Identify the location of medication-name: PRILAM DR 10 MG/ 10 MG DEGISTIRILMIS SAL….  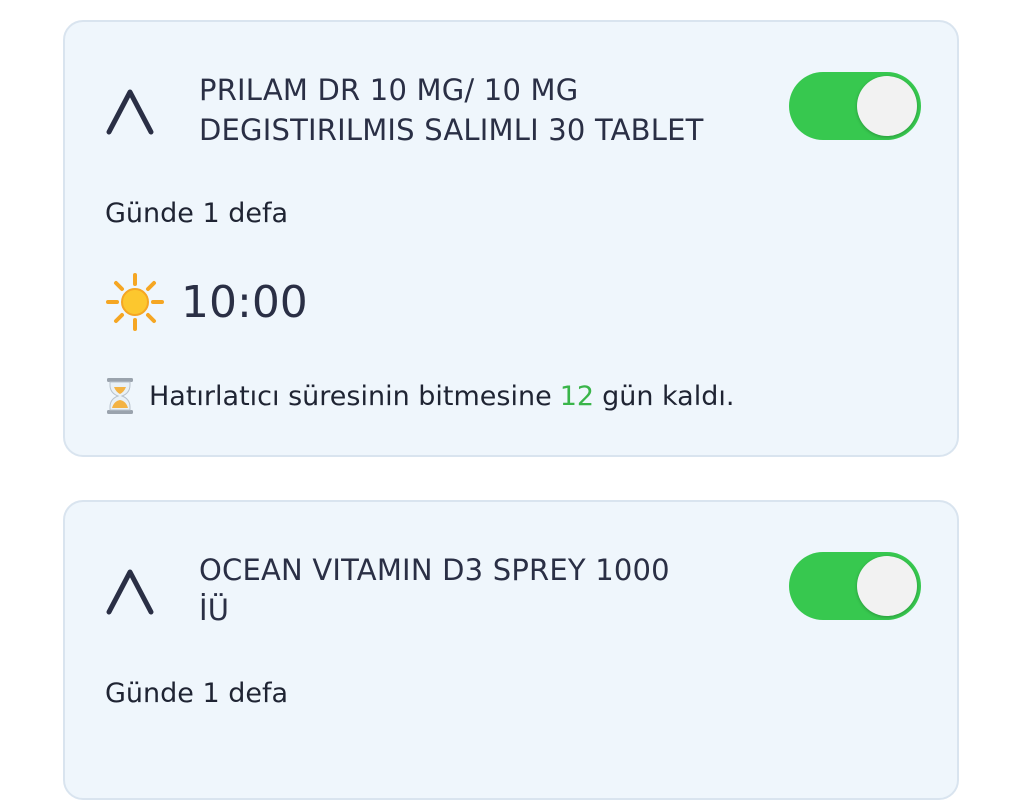
(489, 110).